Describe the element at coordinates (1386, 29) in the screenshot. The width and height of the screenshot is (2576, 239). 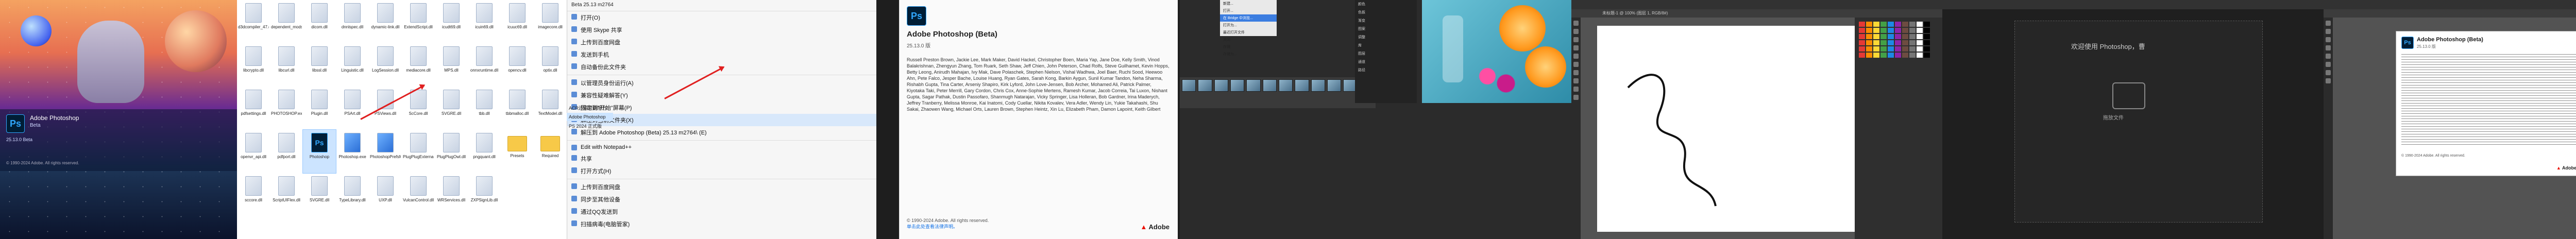
I see `panel-label: 图案` at that location.